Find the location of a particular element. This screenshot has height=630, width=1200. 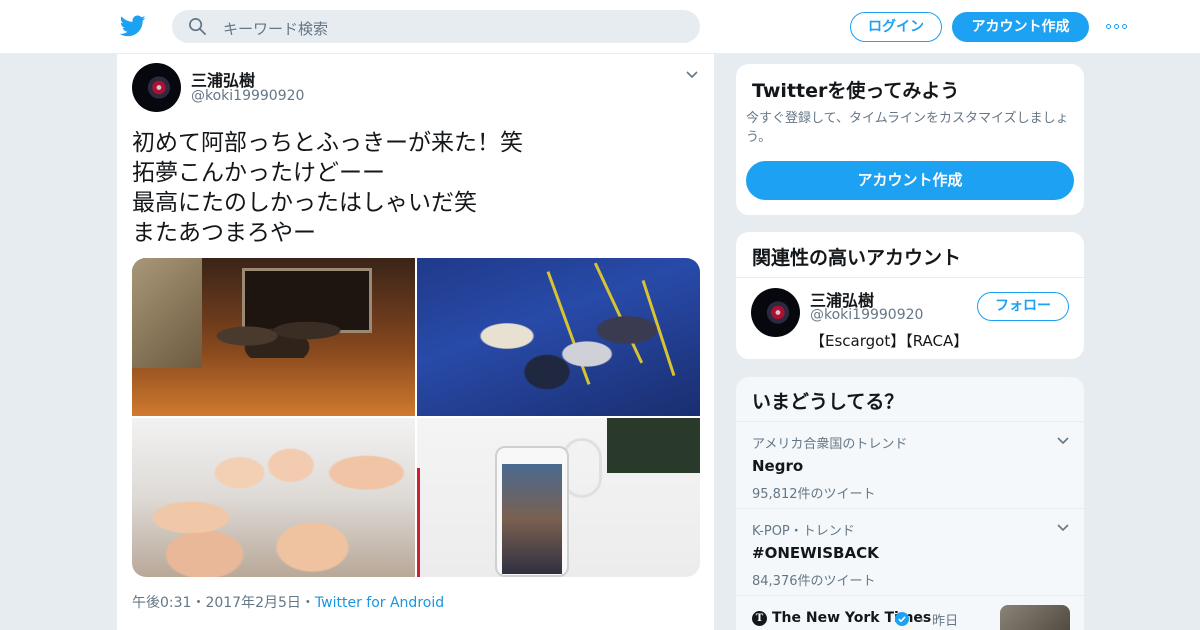

news-time: ・ 昨日 is located at coordinates (936, 619).